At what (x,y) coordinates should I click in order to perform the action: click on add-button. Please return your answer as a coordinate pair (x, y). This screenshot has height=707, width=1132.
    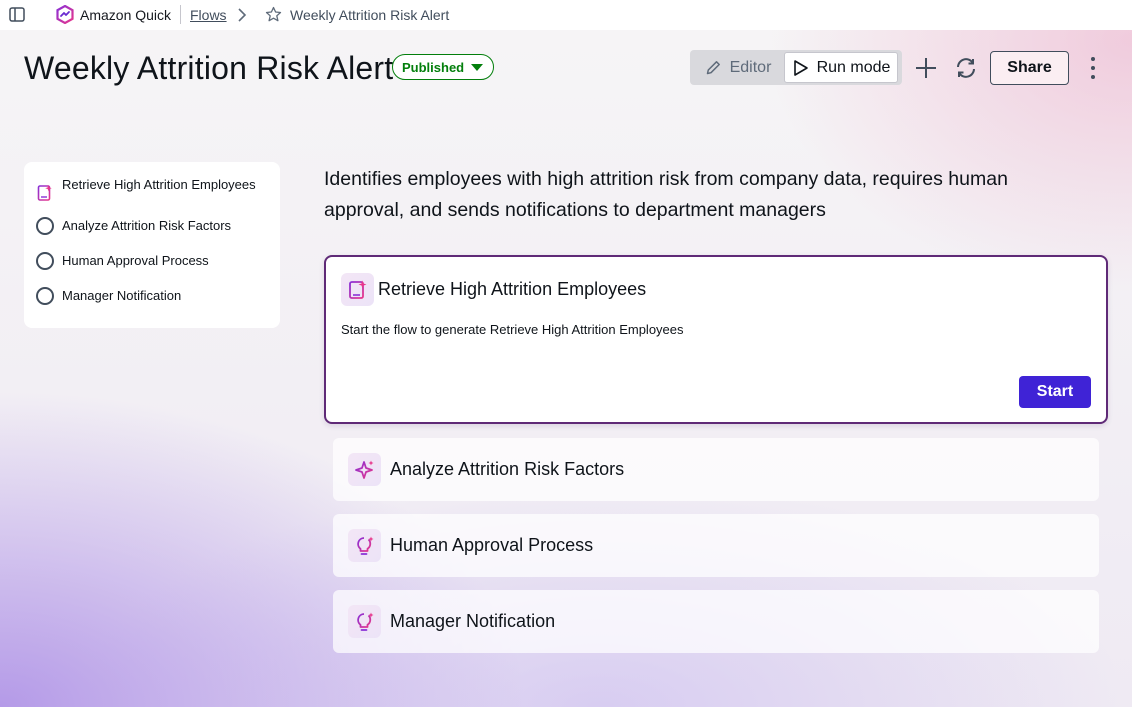
    Looking at the image, I should click on (926, 68).